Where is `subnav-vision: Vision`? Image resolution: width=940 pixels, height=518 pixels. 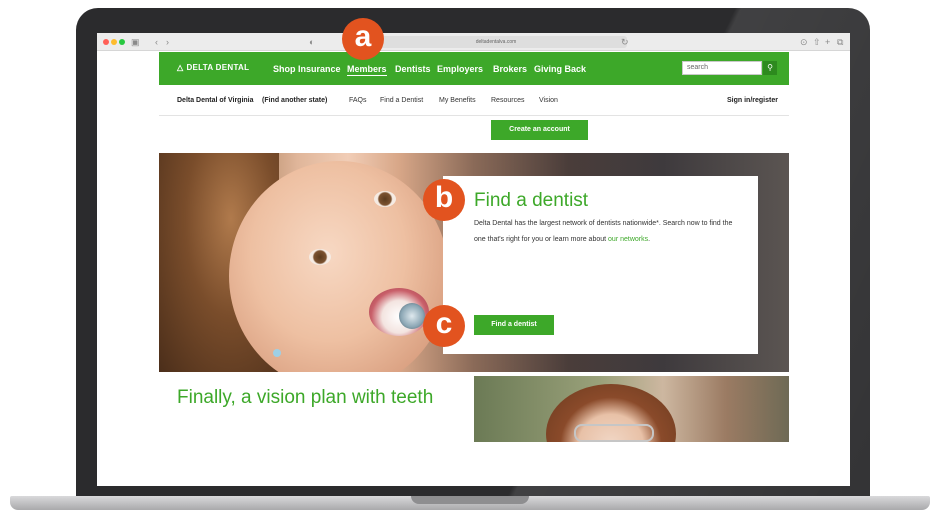 subnav-vision: Vision is located at coordinates (548, 100).